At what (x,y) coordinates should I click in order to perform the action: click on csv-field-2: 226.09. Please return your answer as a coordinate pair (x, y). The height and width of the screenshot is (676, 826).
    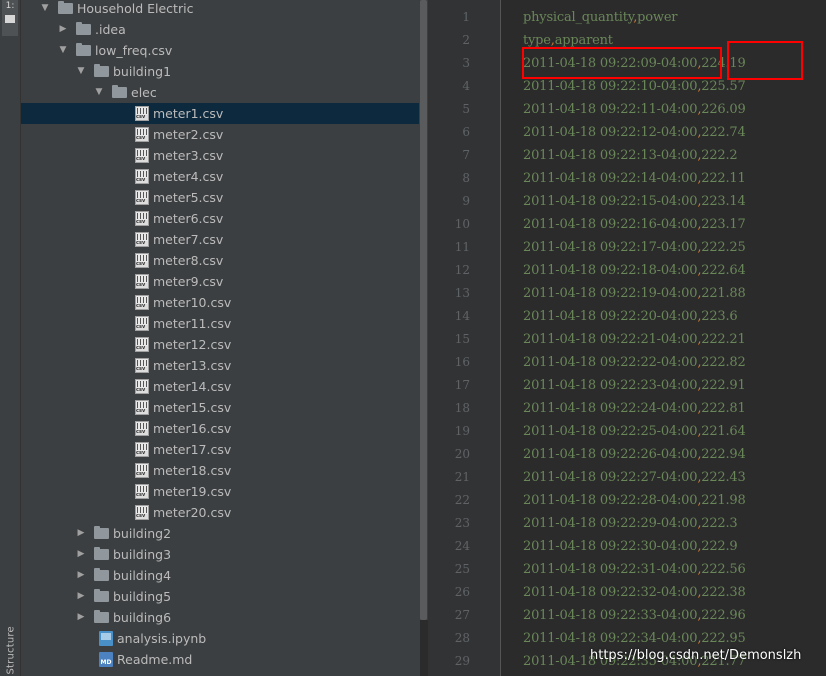
    Looking at the image, I should click on (723, 109).